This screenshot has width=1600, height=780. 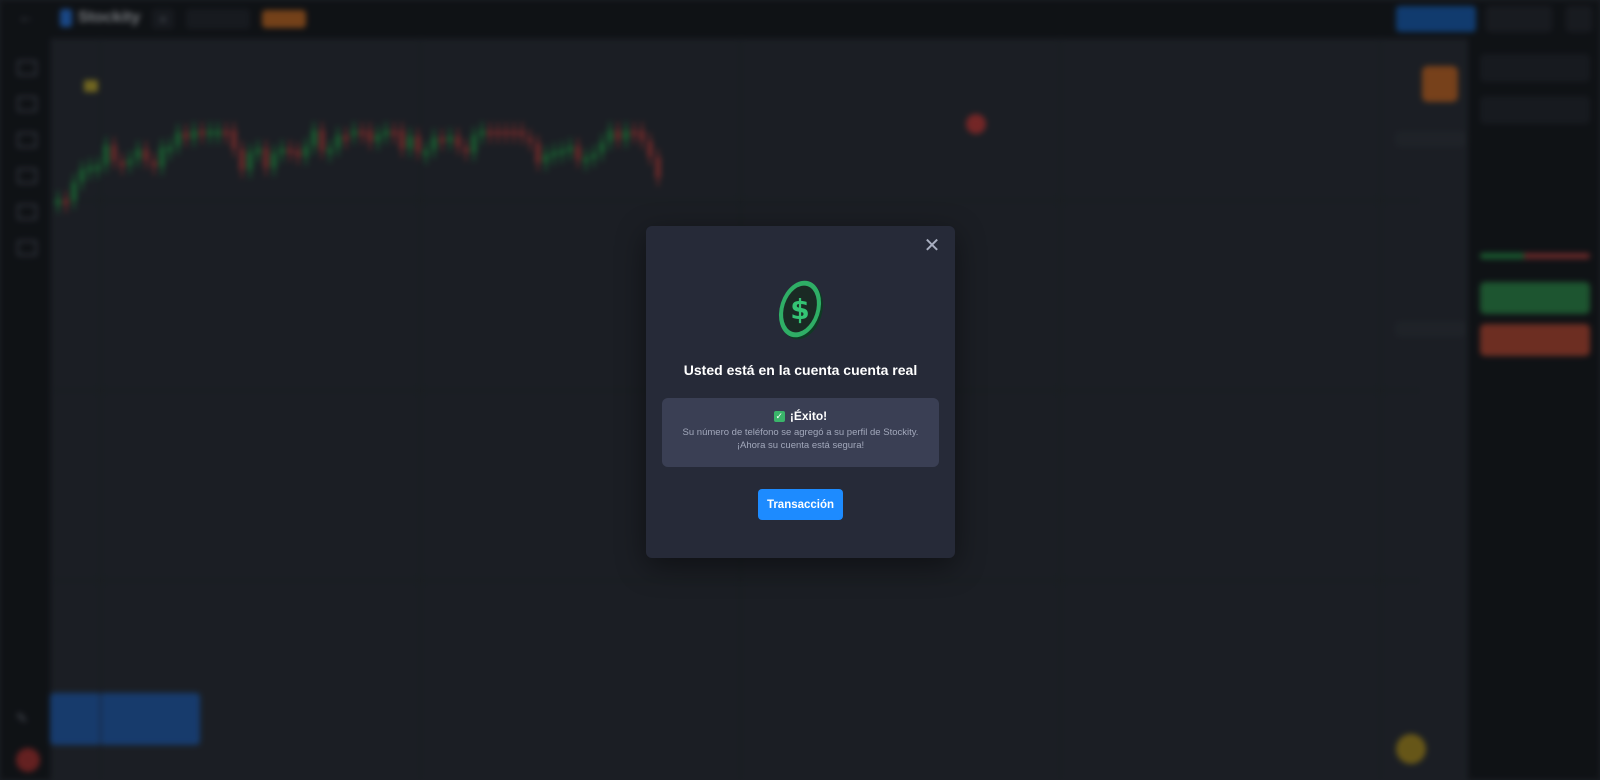 I want to click on close-icon: ✕, so click(x=932, y=246).